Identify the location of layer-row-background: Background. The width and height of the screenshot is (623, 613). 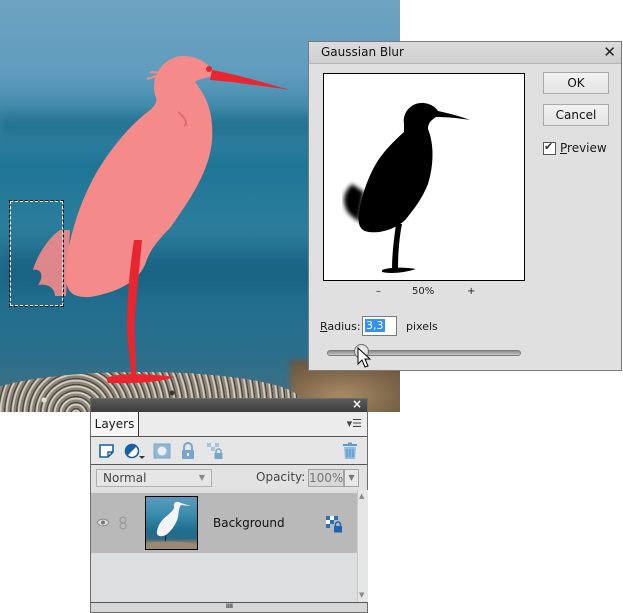
(224, 523).